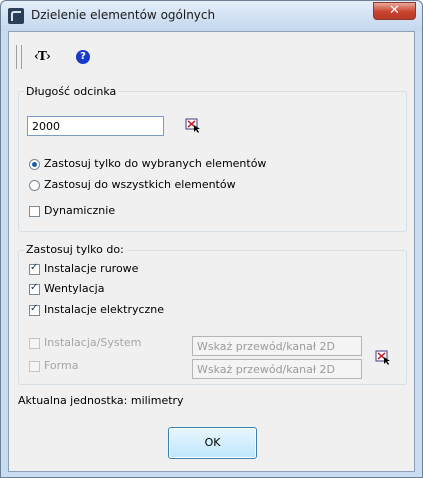 Image resolution: width=423 pixels, height=478 pixels. I want to click on dynamic-checkbox, so click(34, 211).